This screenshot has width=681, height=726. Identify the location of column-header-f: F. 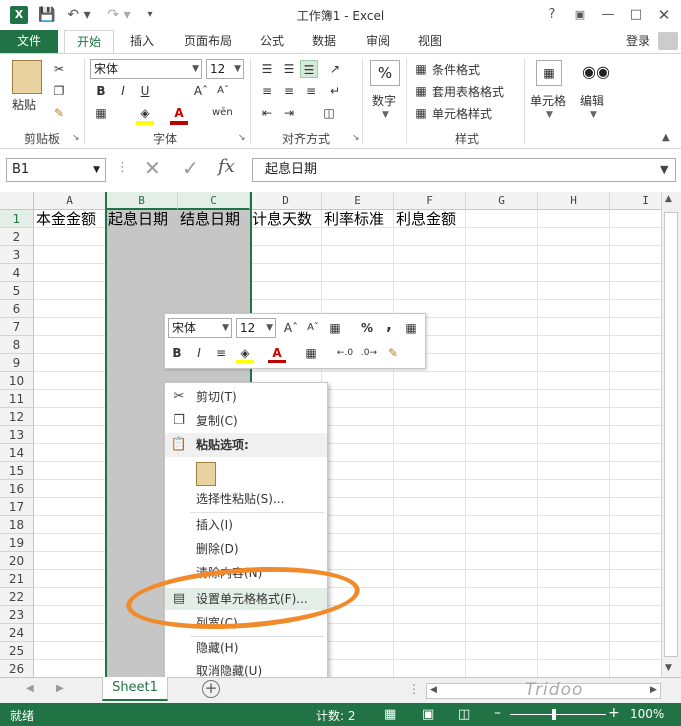
(430, 201).